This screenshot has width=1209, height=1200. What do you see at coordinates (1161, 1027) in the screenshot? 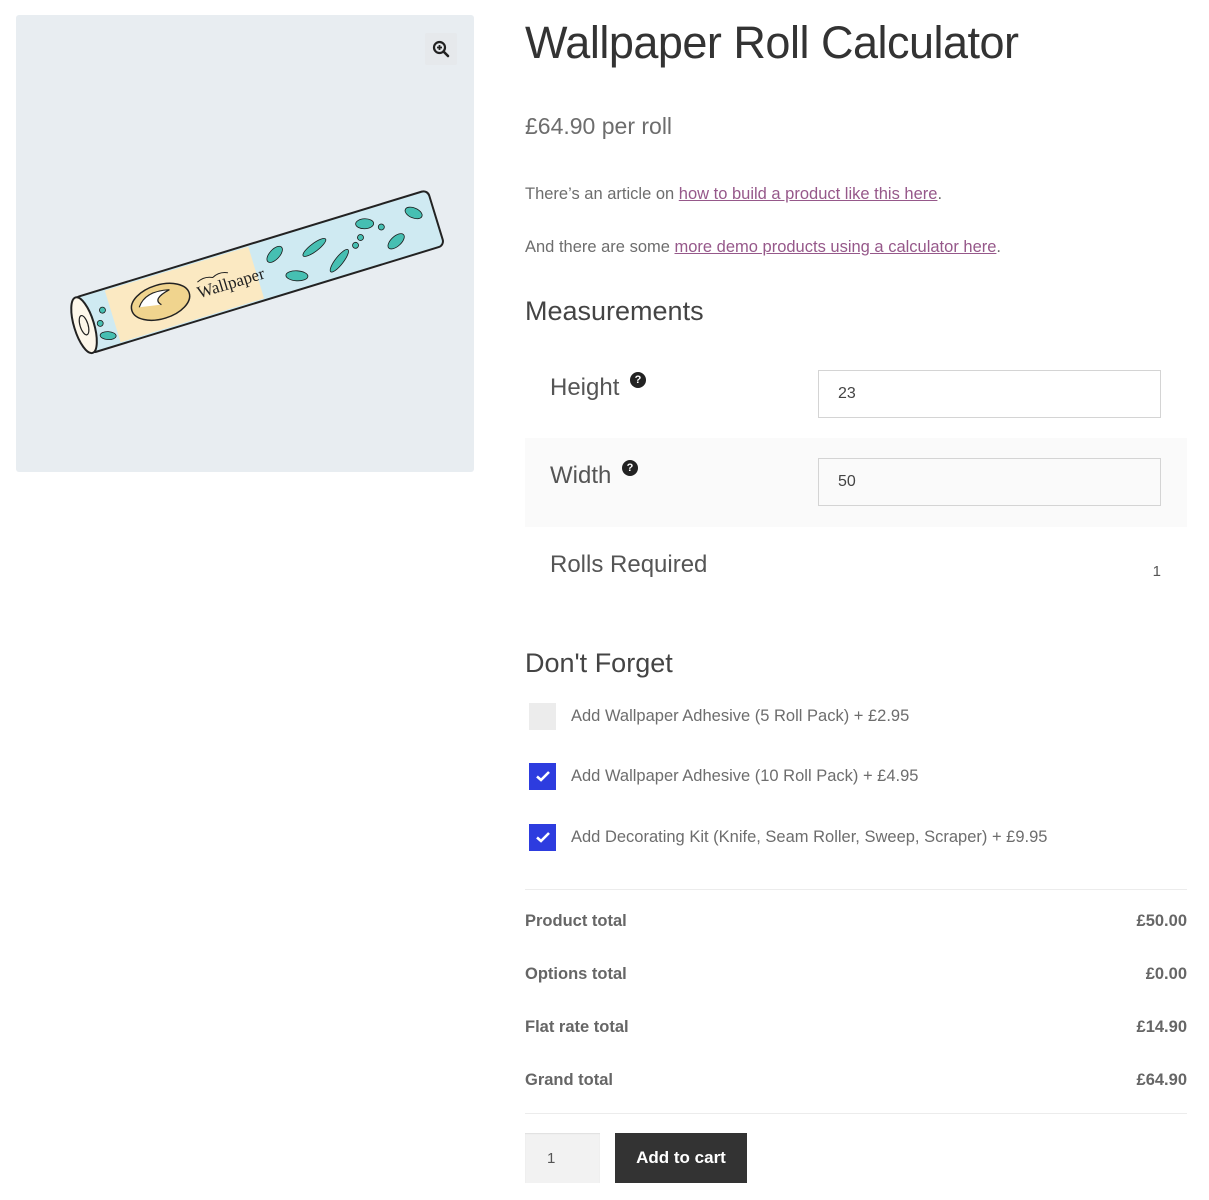
I see `total-value: £14.90` at bounding box center [1161, 1027].